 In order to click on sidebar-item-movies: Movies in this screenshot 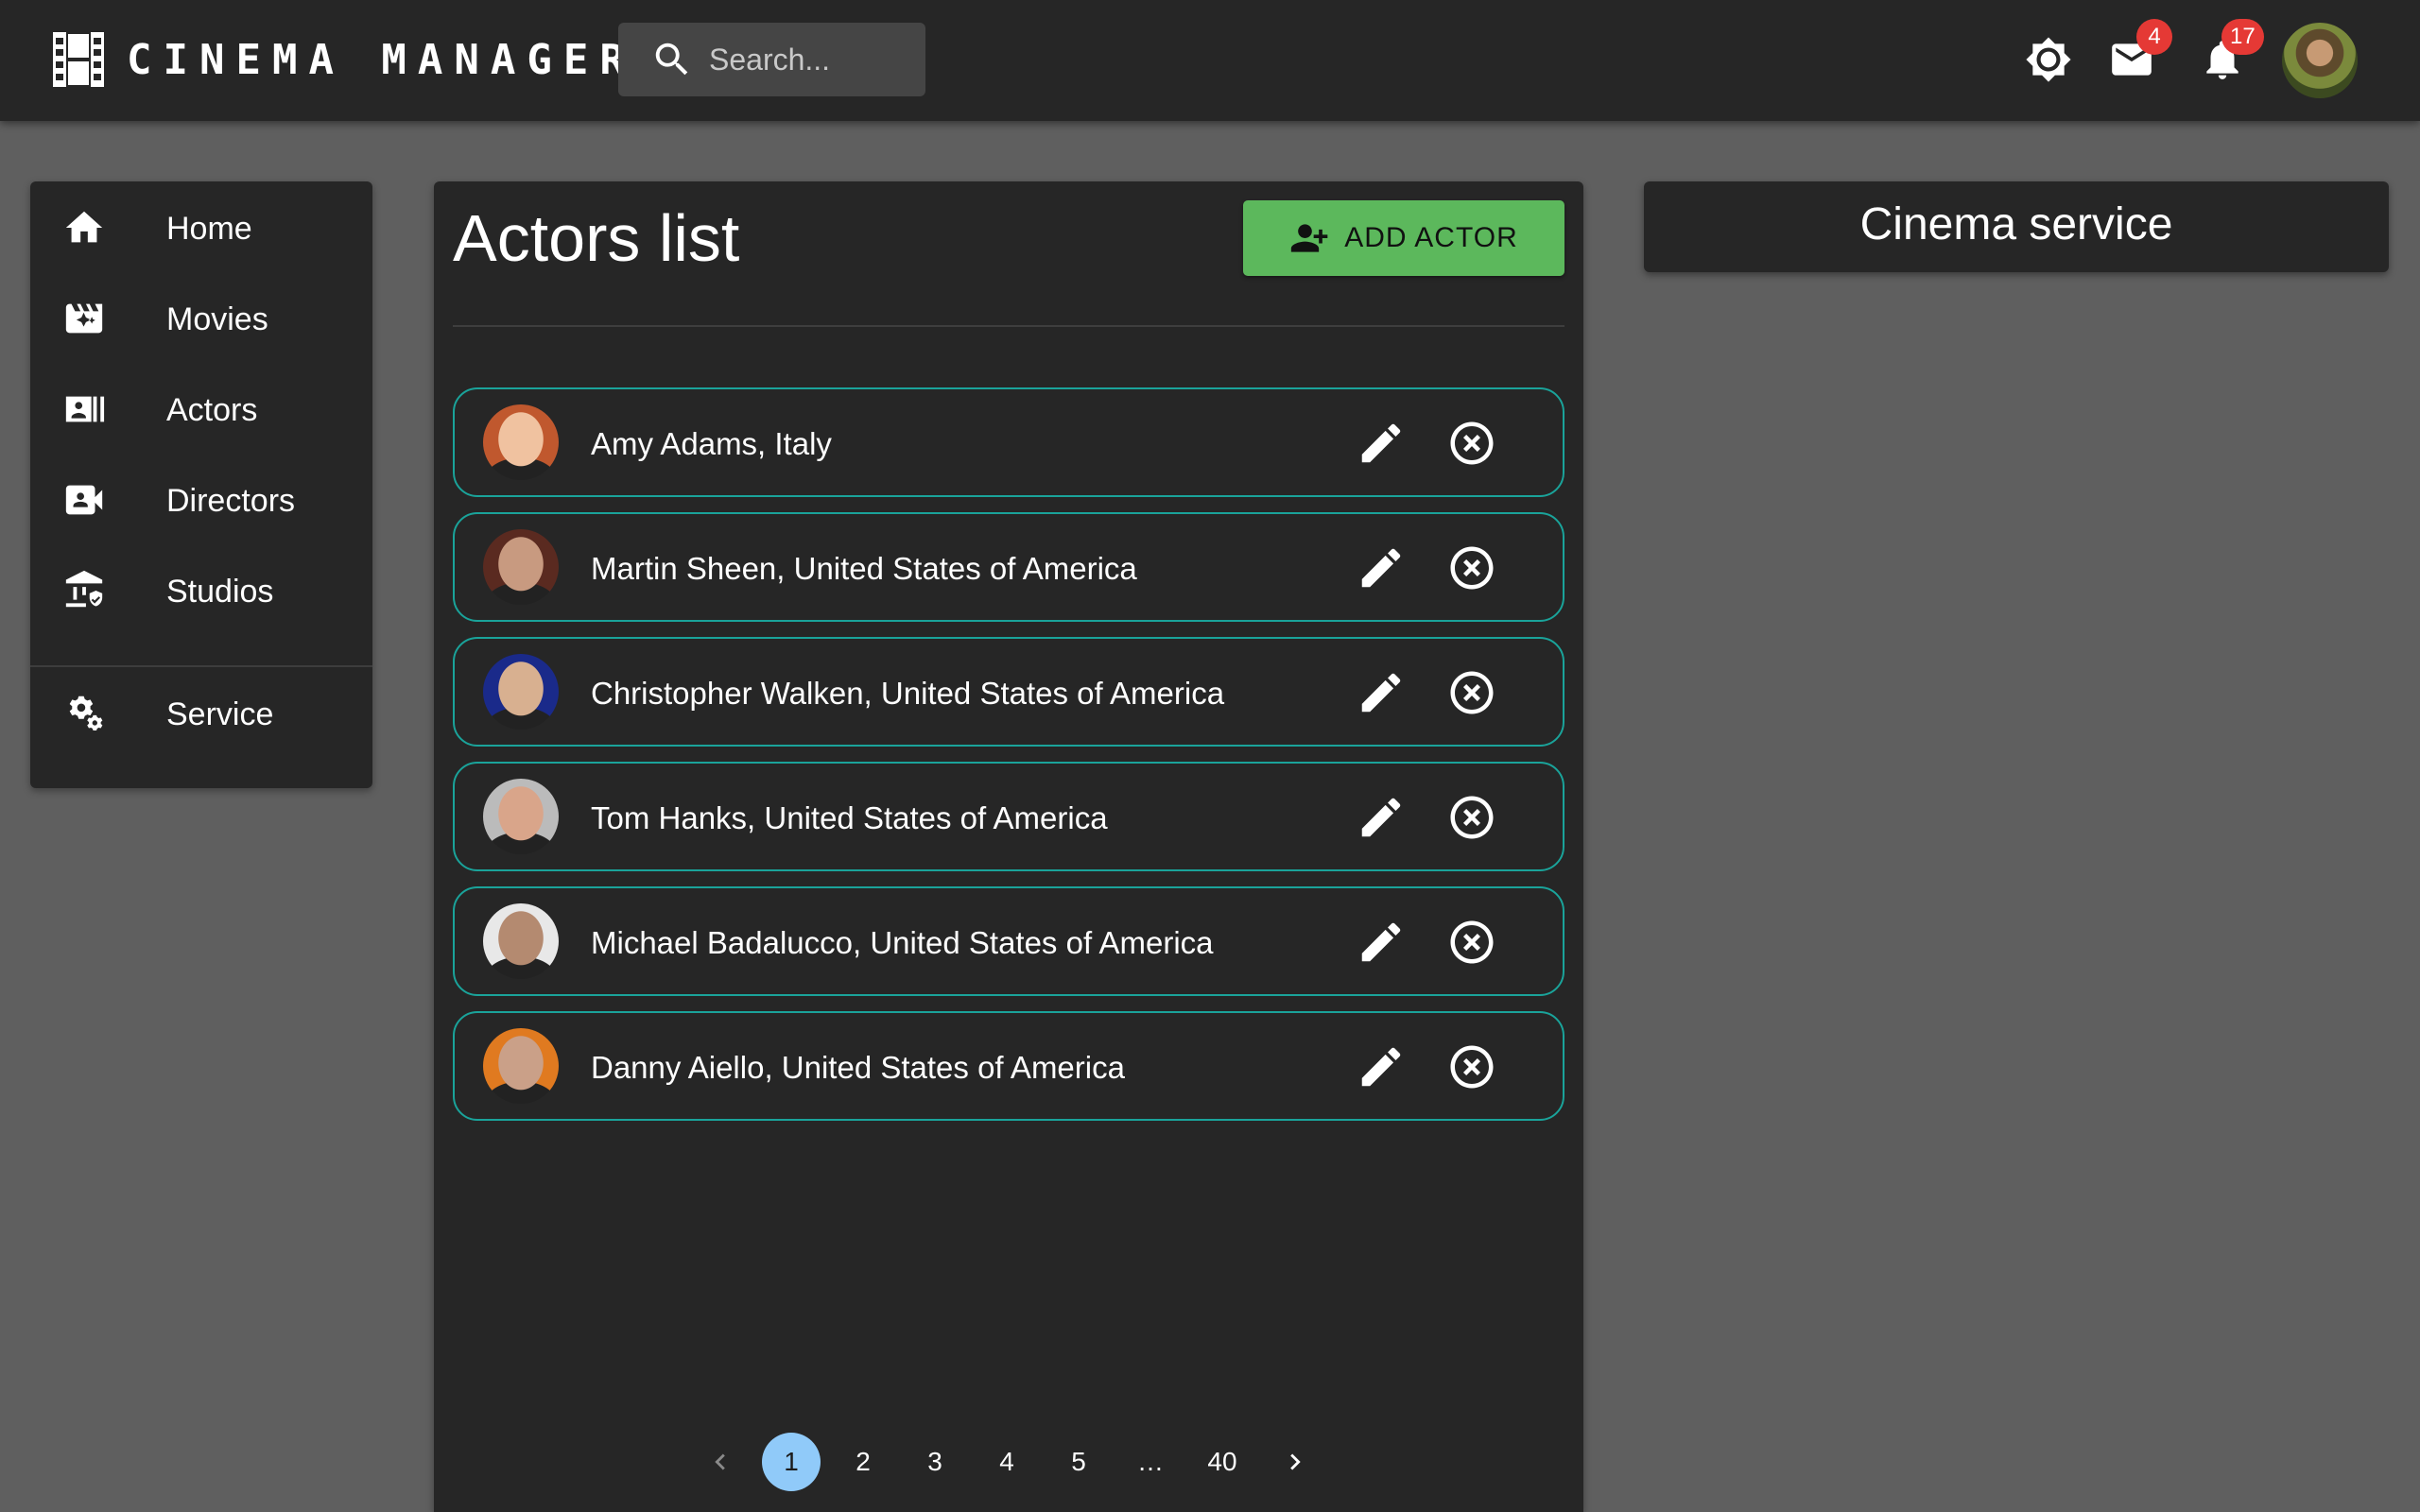, I will do `click(201, 317)`.